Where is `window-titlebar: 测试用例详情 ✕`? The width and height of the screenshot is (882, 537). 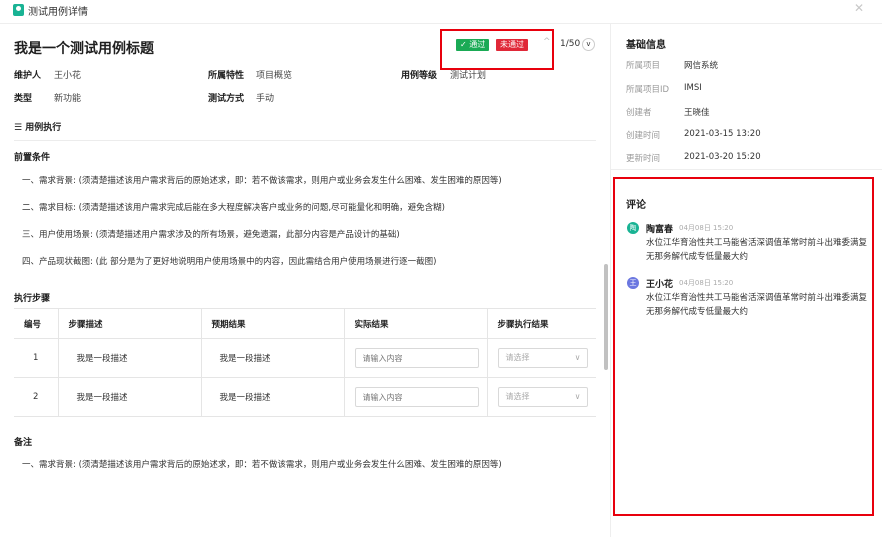
window-titlebar: 测试用例详情 ✕ is located at coordinates (441, 12).